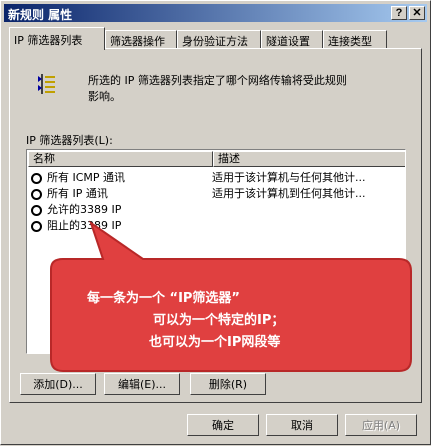 This screenshot has height=446, width=431. Describe the element at coordinates (302, 425) in the screenshot. I see `cancel-button: 取消` at that location.